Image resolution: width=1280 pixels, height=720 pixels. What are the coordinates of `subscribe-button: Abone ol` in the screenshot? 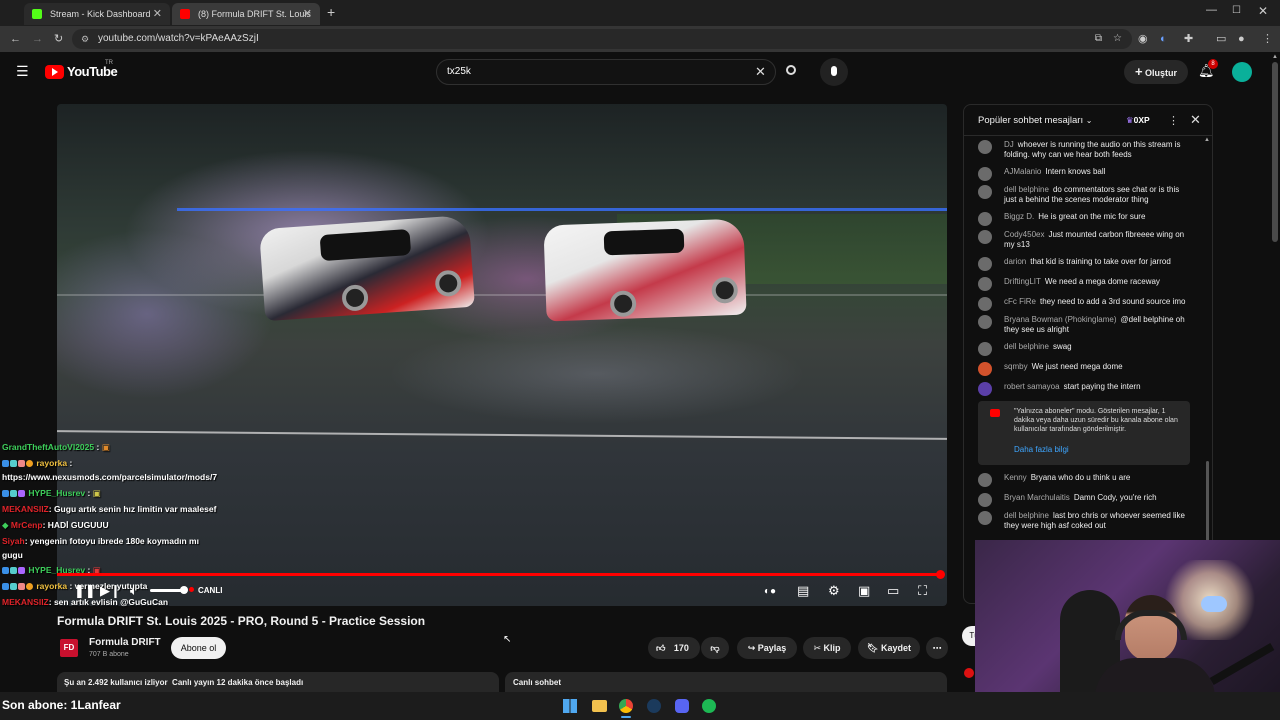 It's located at (198, 648).